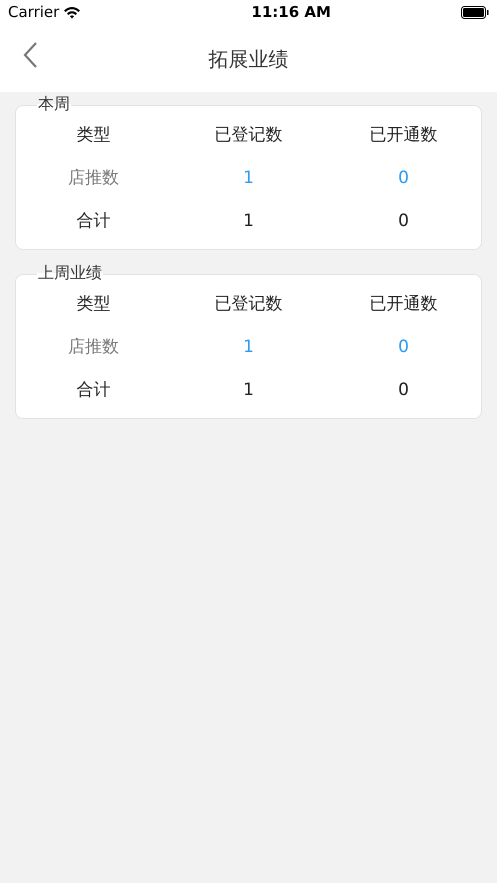  Describe the element at coordinates (474, 12) in the screenshot. I see `battery-icon` at that location.